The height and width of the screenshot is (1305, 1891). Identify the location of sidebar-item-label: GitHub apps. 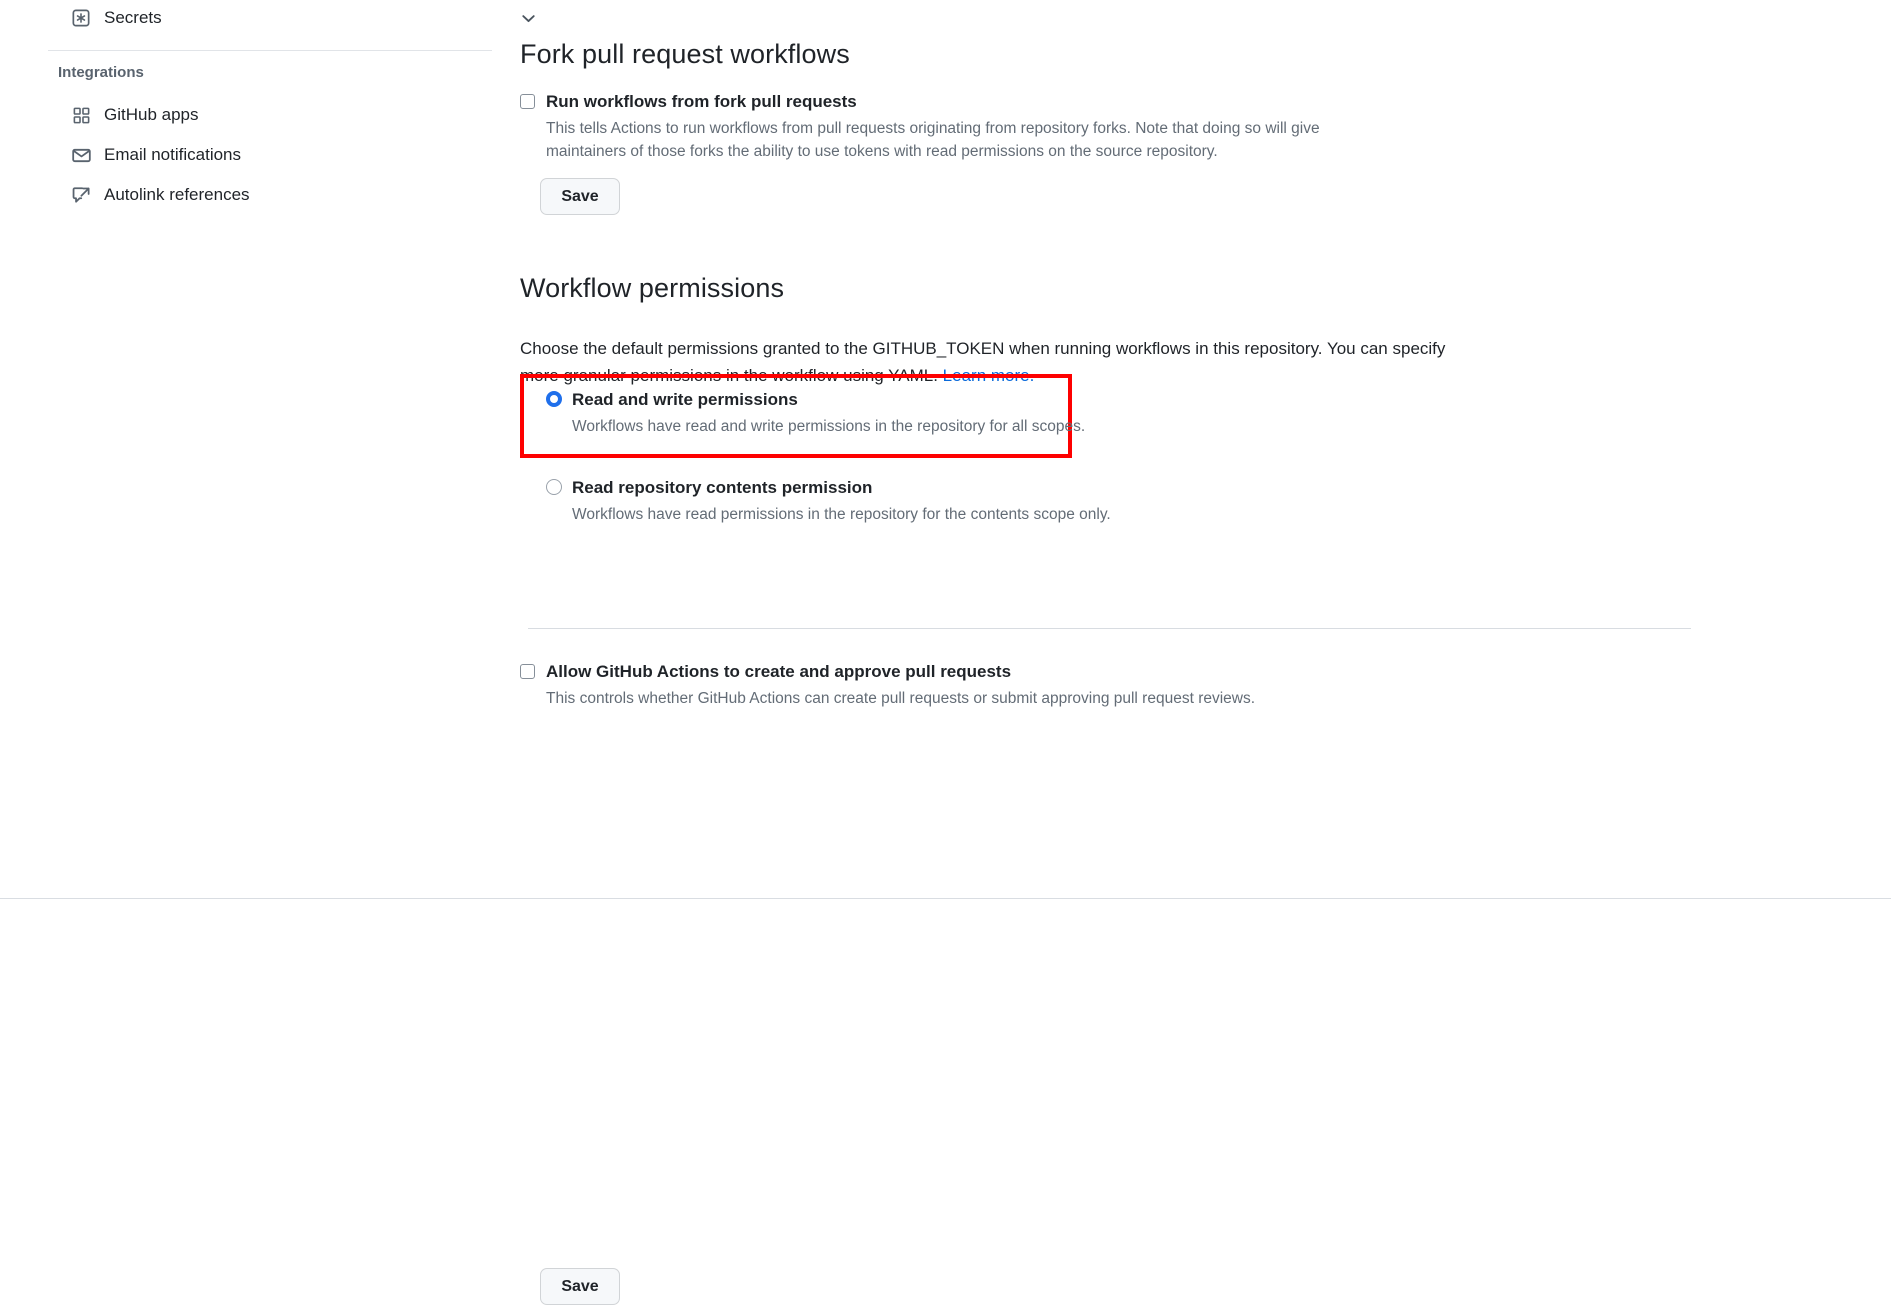
(151, 114).